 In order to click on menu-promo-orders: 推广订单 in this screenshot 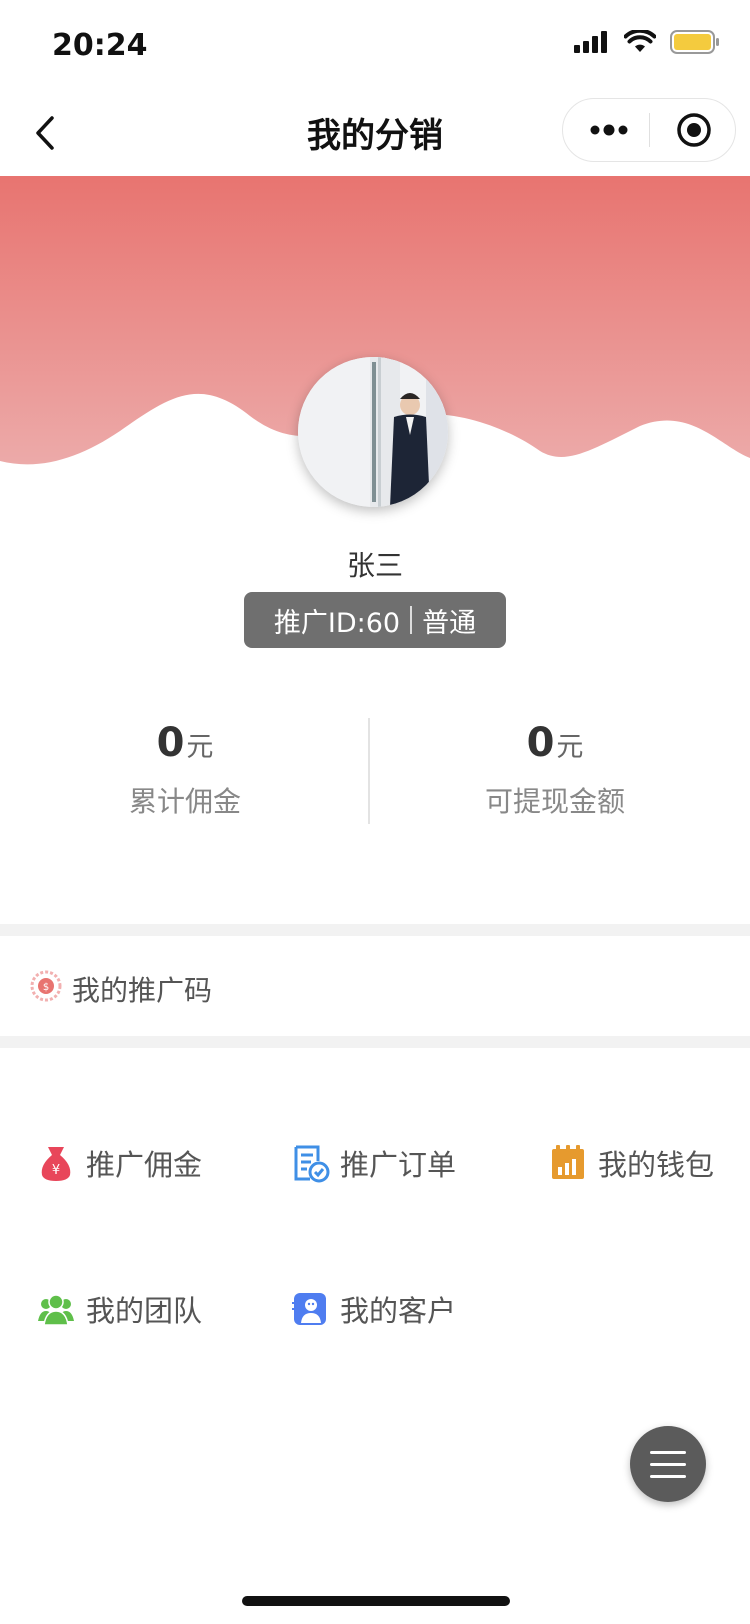, I will do `click(373, 1163)`.